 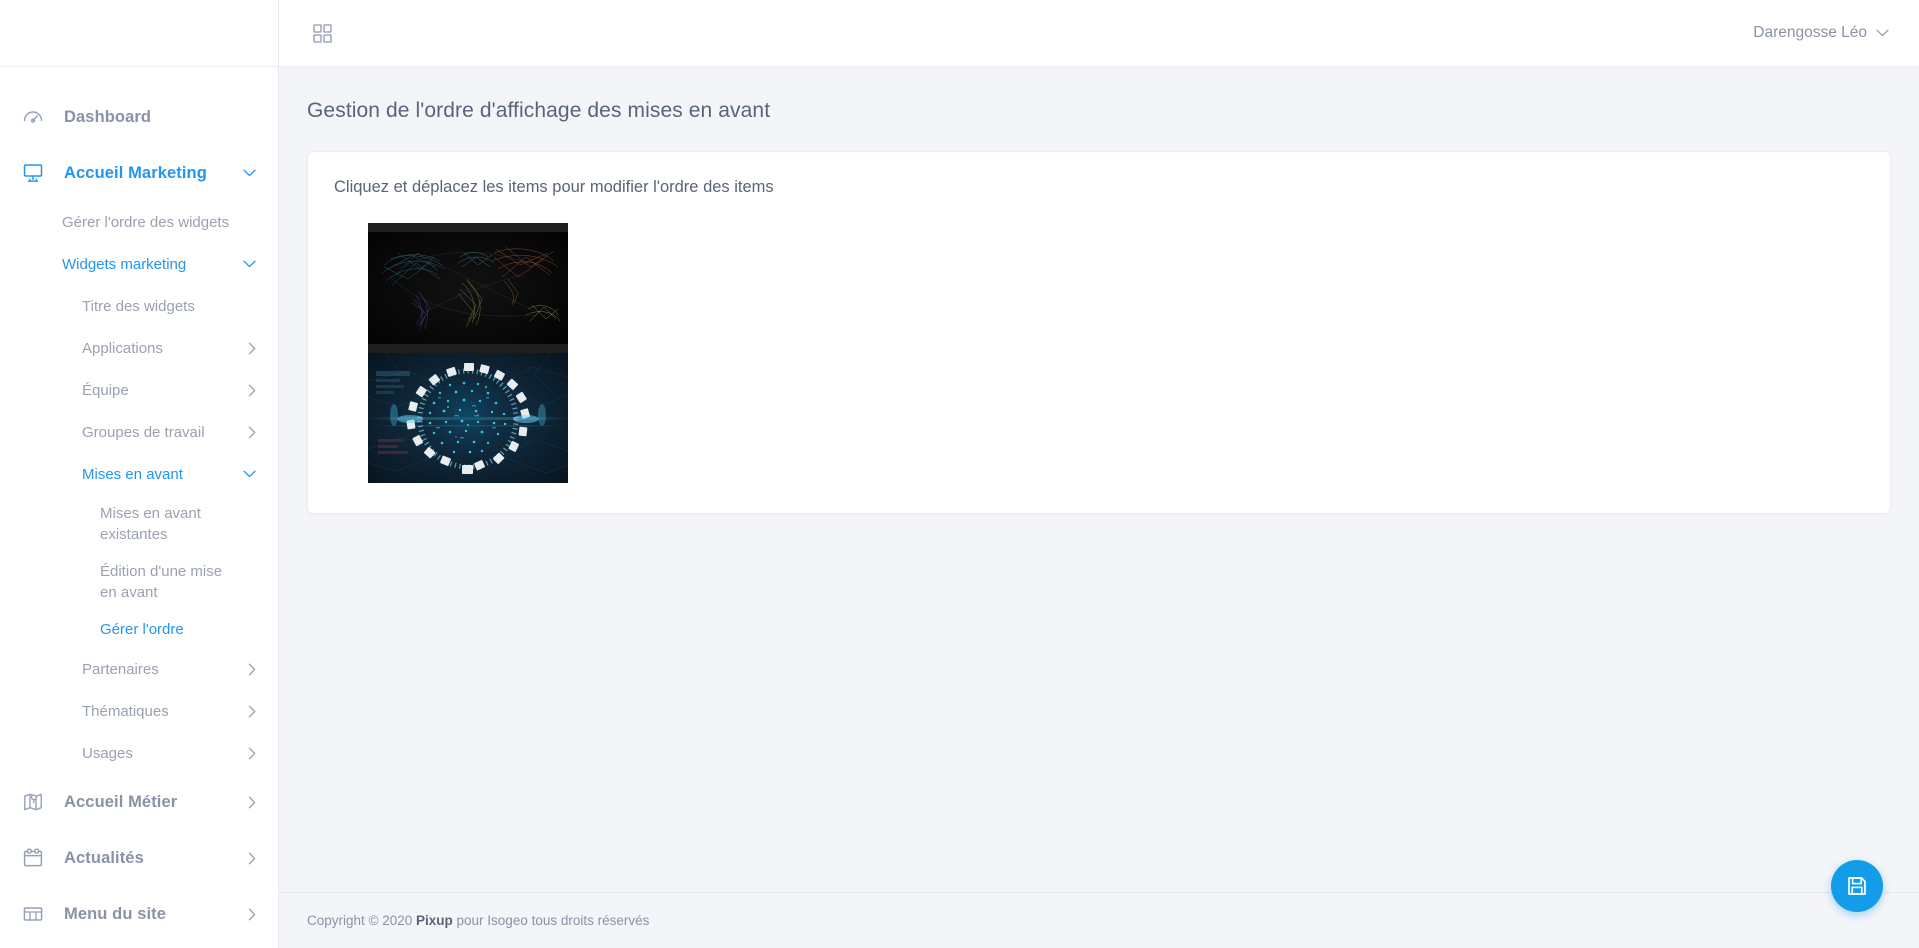 I want to click on sidebar-item-label: Partenaires, so click(x=120, y=669).